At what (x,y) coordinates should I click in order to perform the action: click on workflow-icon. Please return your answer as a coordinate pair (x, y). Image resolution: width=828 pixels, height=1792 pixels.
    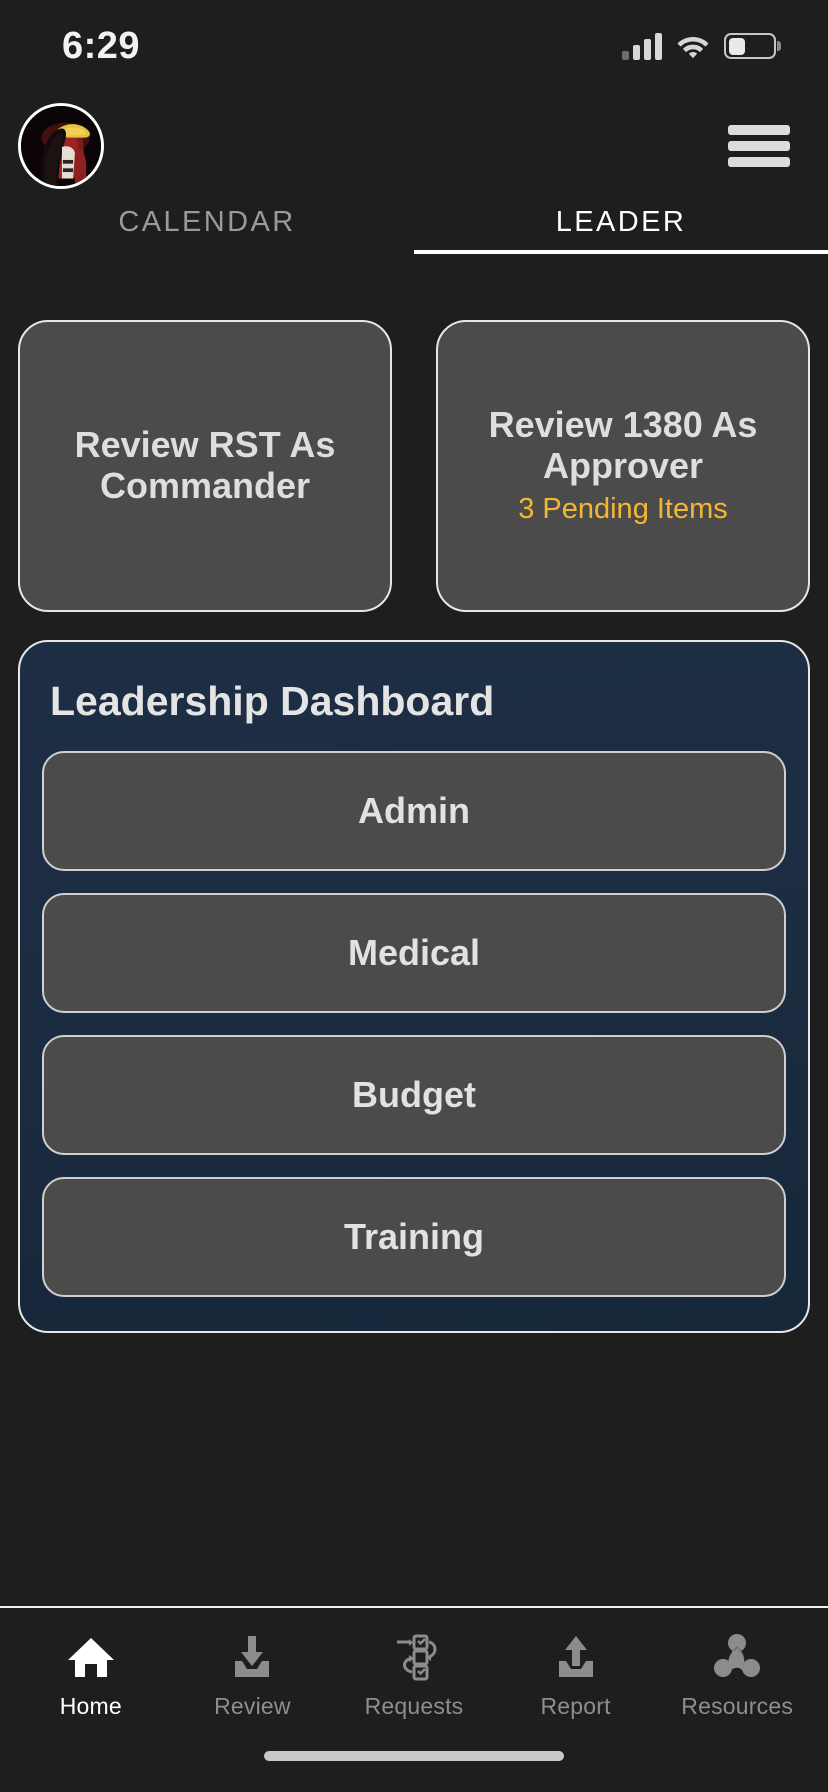
    Looking at the image, I should click on (416, 1657).